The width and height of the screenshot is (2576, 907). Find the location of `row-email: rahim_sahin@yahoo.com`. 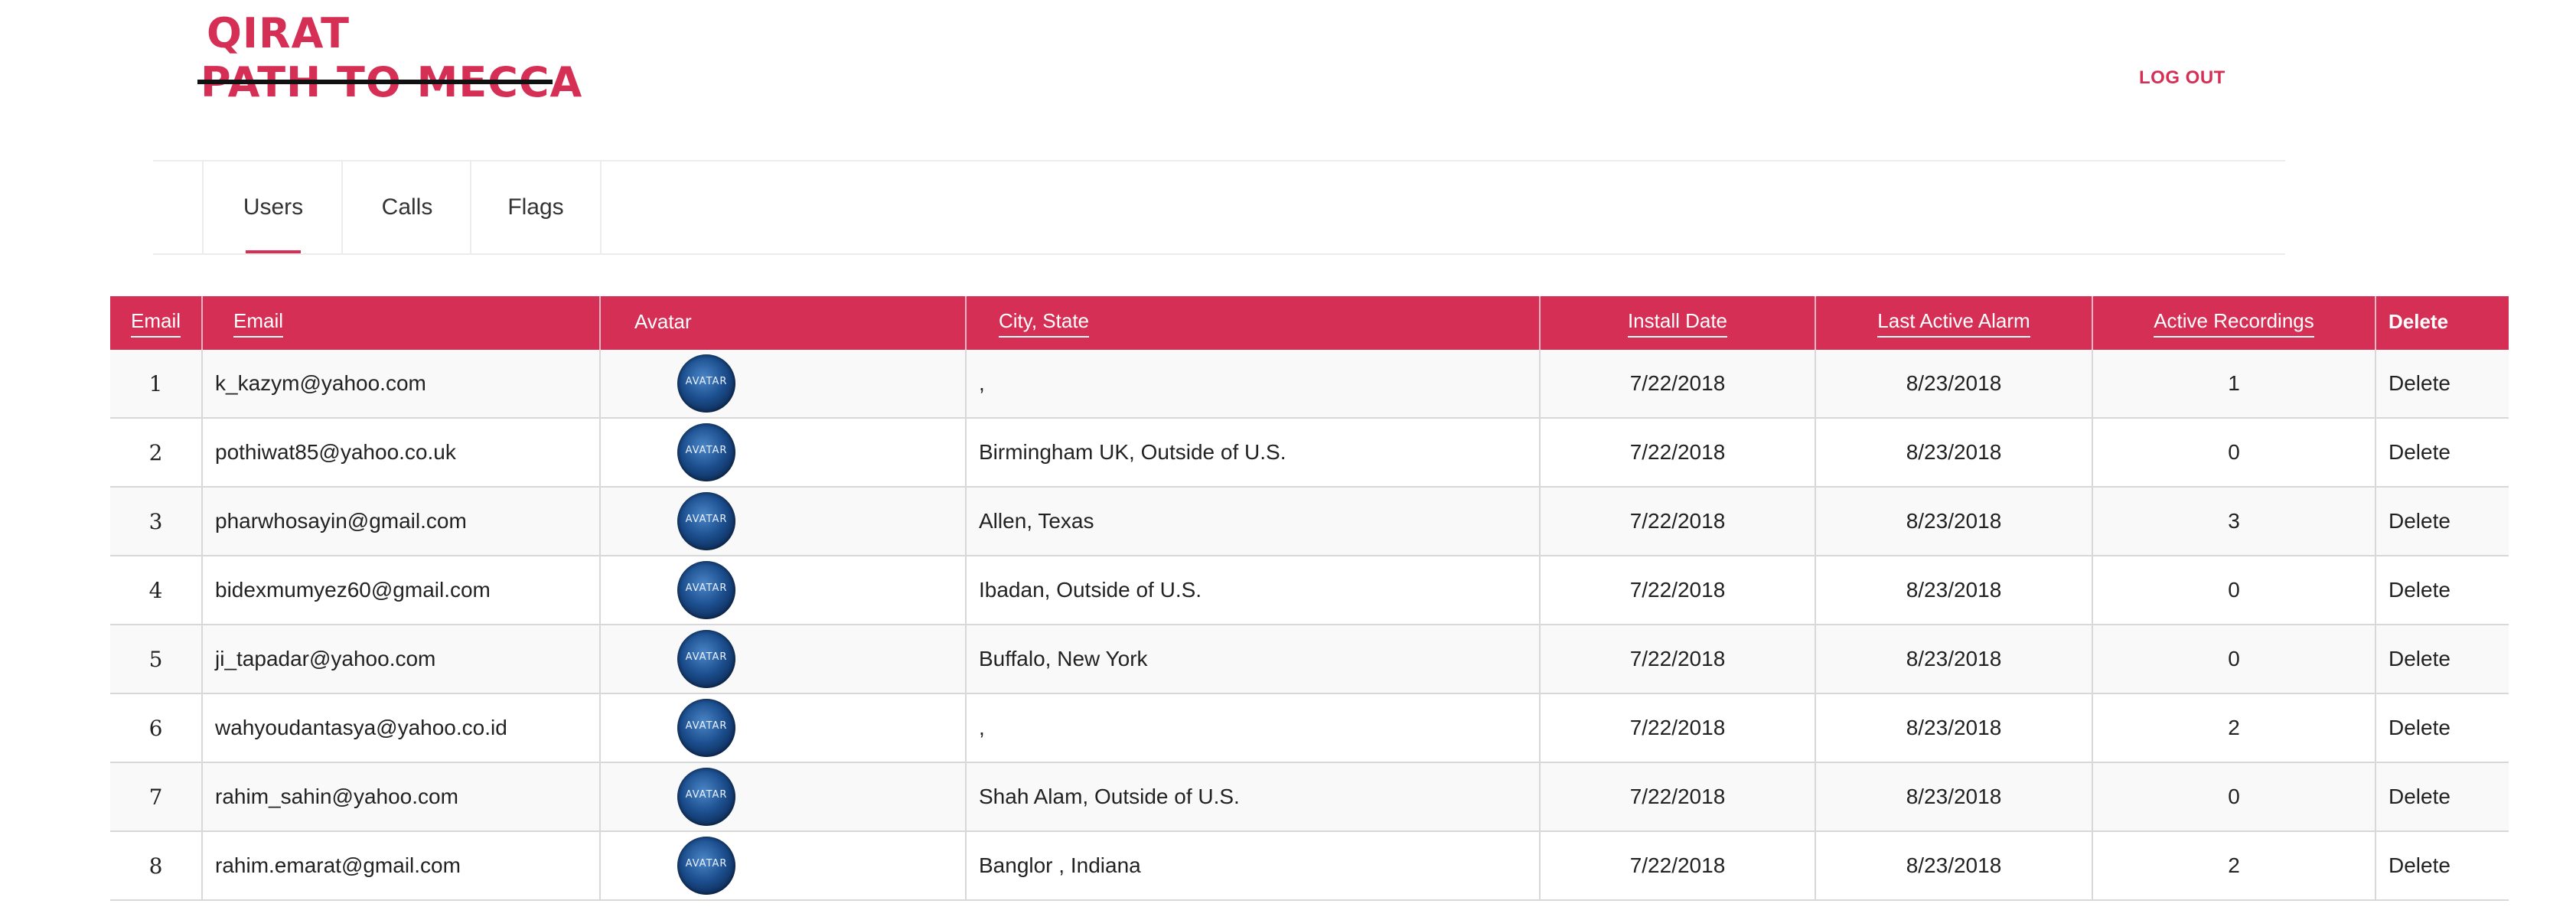

row-email: rahim_sahin@yahoo.com is located at coordinates (401, 797).